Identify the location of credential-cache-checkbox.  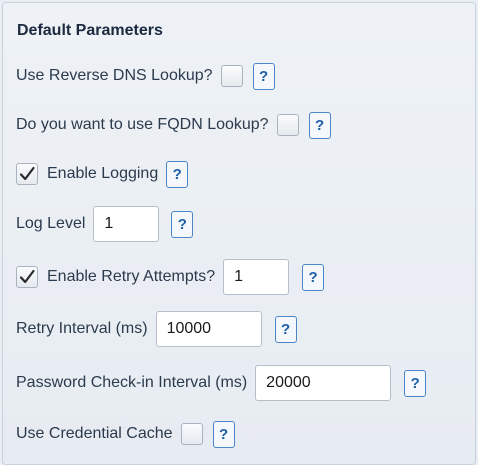
(191, 434).